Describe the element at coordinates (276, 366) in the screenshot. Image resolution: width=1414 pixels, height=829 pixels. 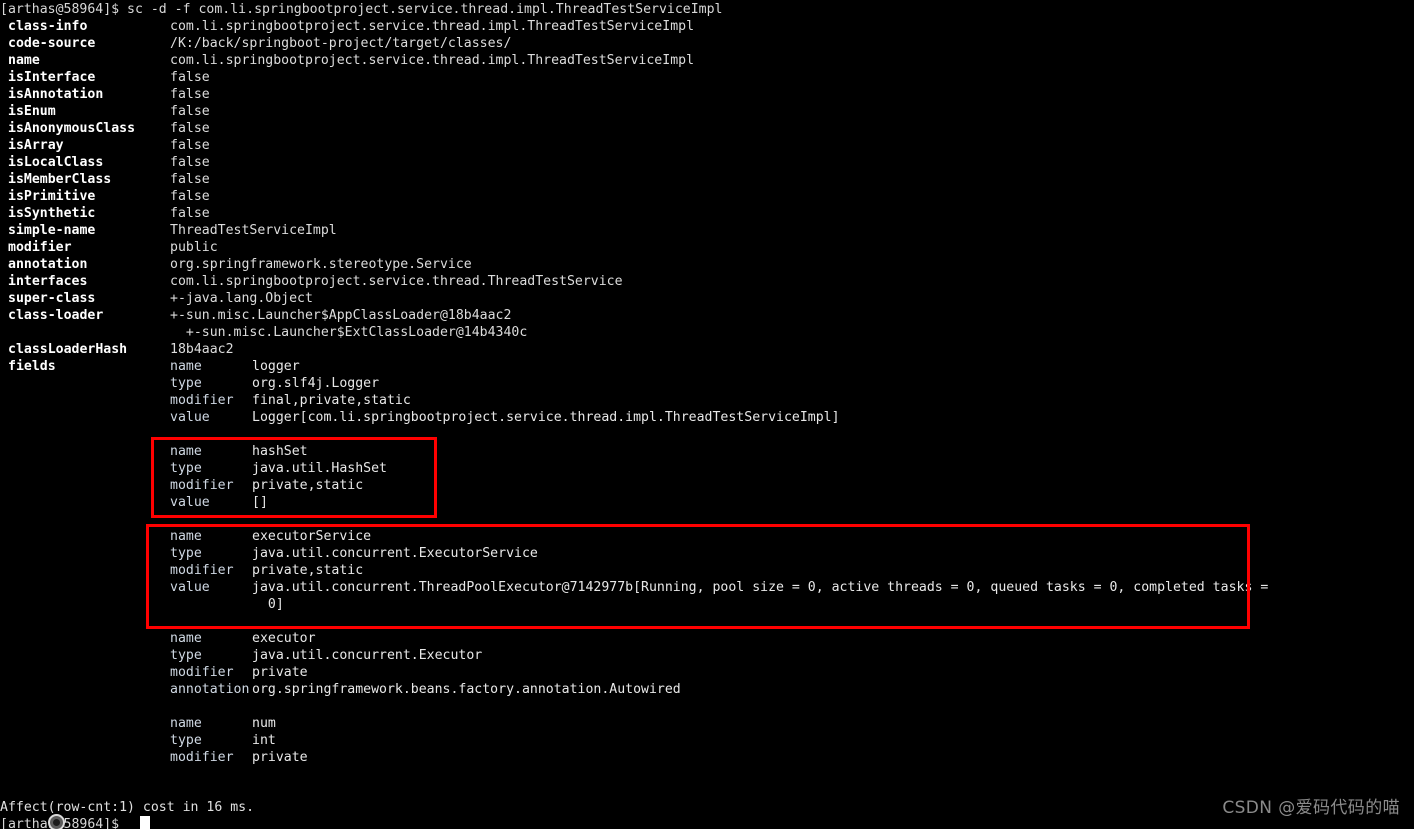
I see `field-value: logger` at that location.